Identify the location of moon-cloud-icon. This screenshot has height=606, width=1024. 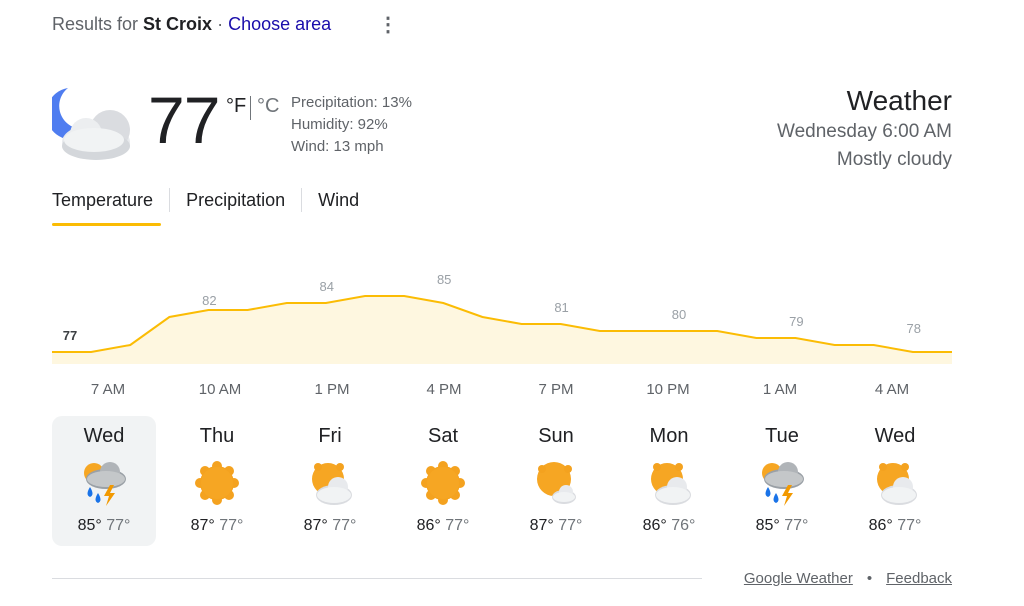
(91, 125).